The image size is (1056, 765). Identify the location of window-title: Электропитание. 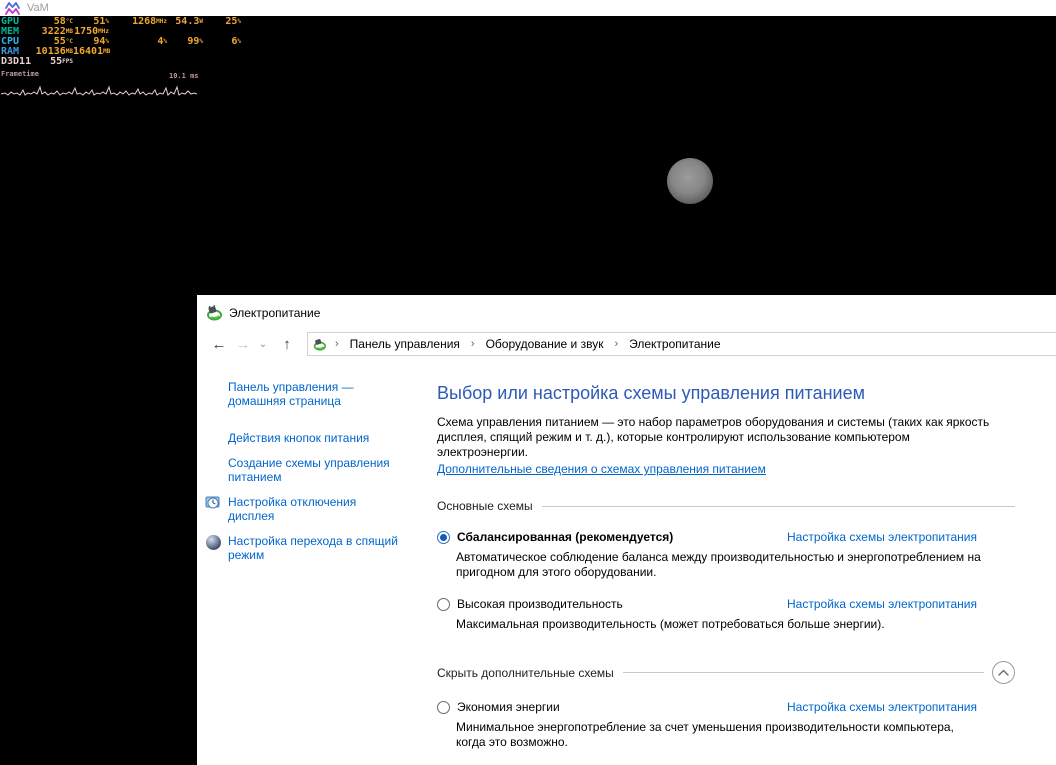
(275, 312).